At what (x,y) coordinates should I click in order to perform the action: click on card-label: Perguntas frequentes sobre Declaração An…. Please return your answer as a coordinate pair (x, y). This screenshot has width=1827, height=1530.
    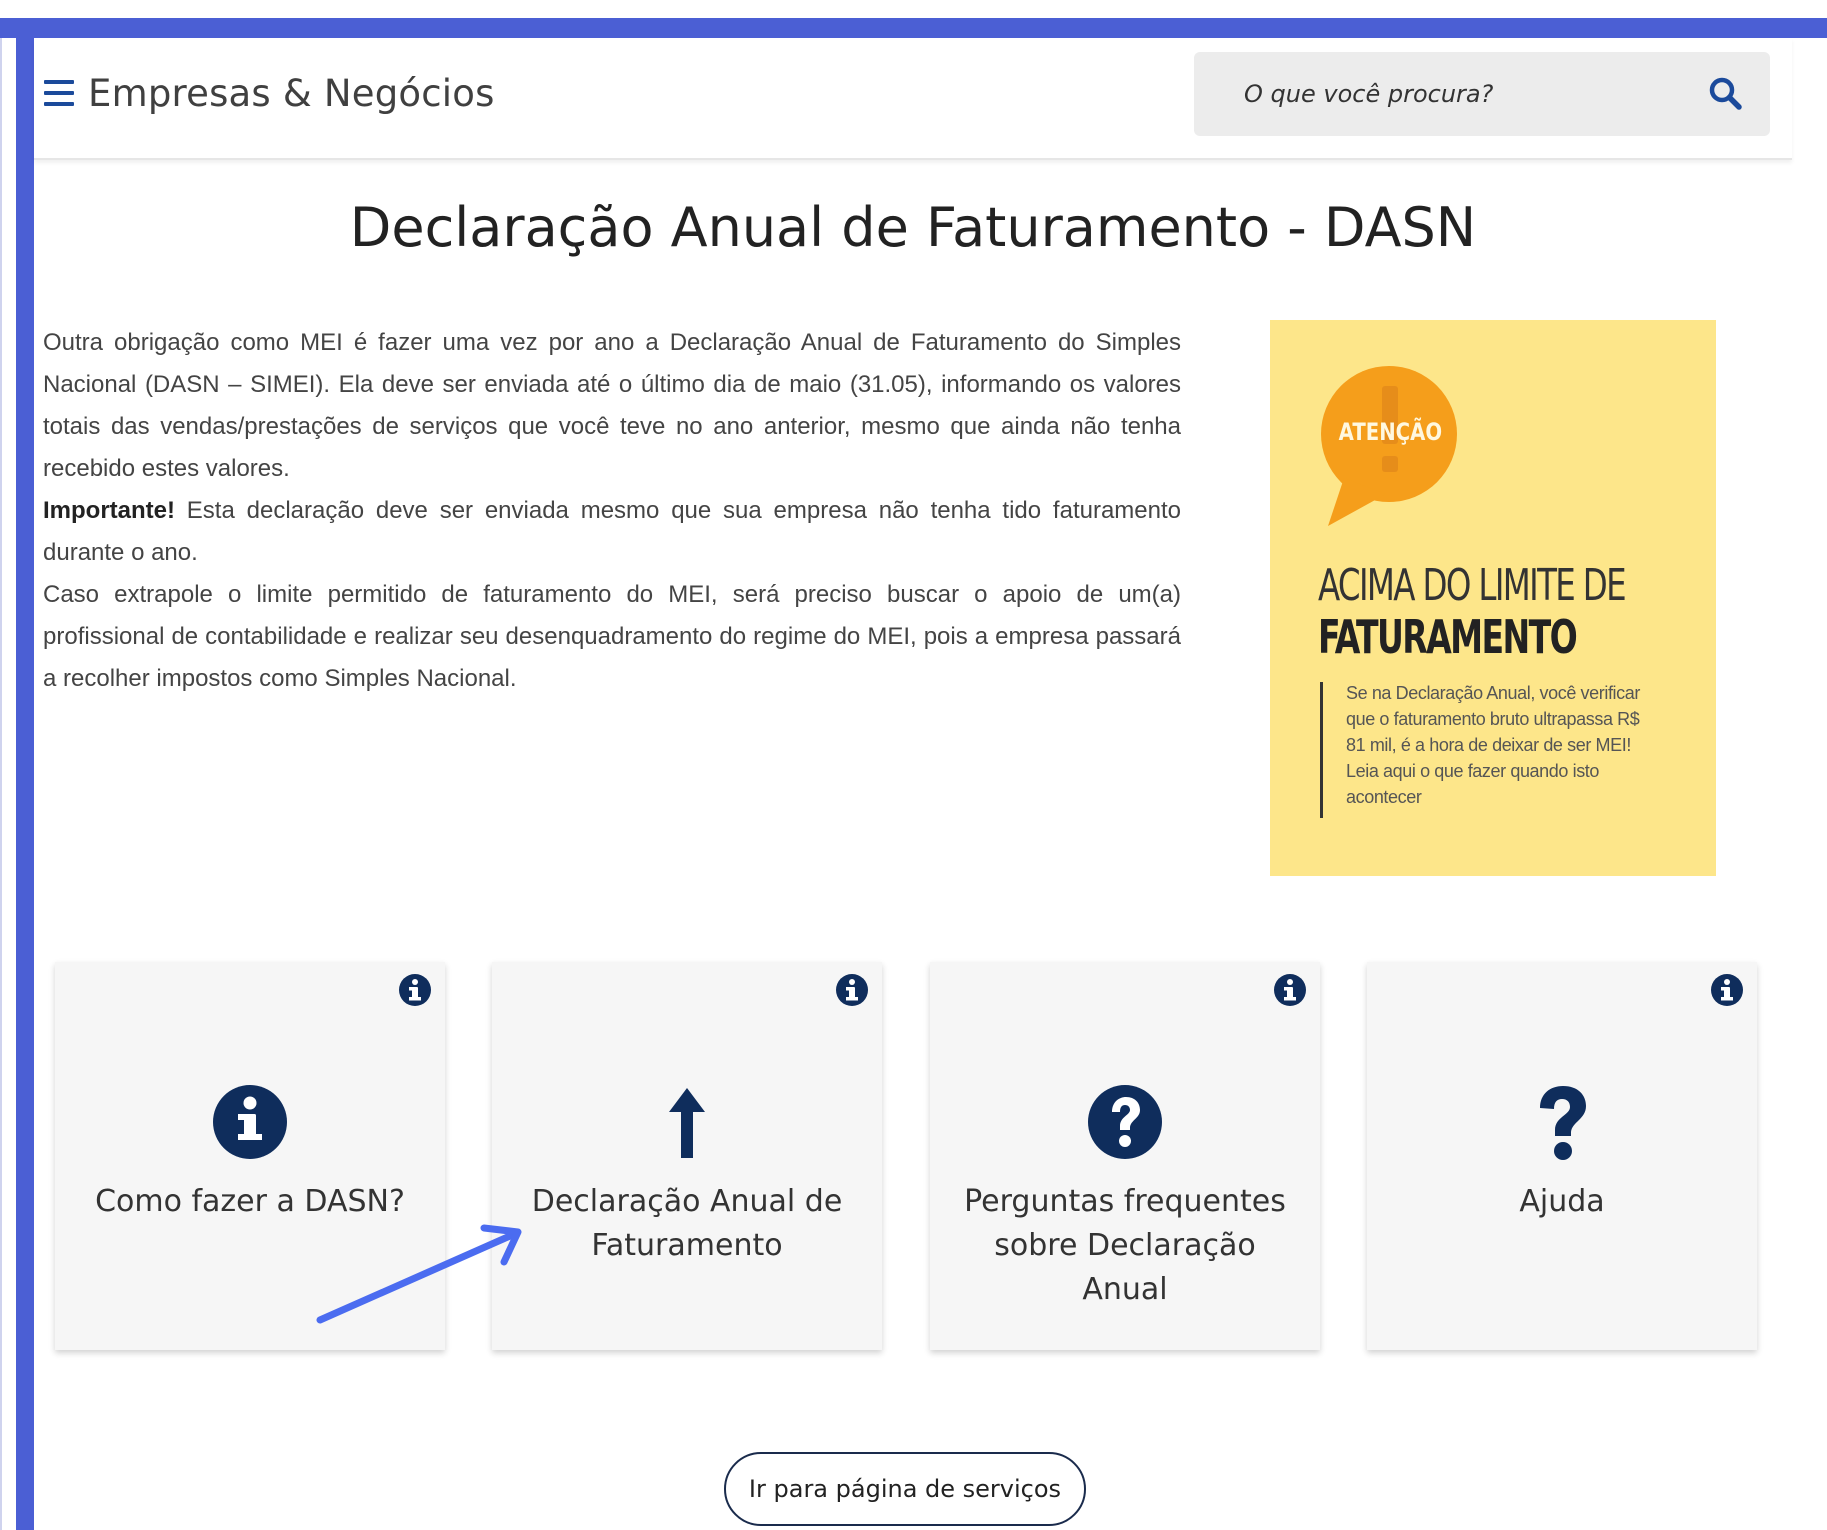
    Looking at the image, I should click on (1125, 1245).